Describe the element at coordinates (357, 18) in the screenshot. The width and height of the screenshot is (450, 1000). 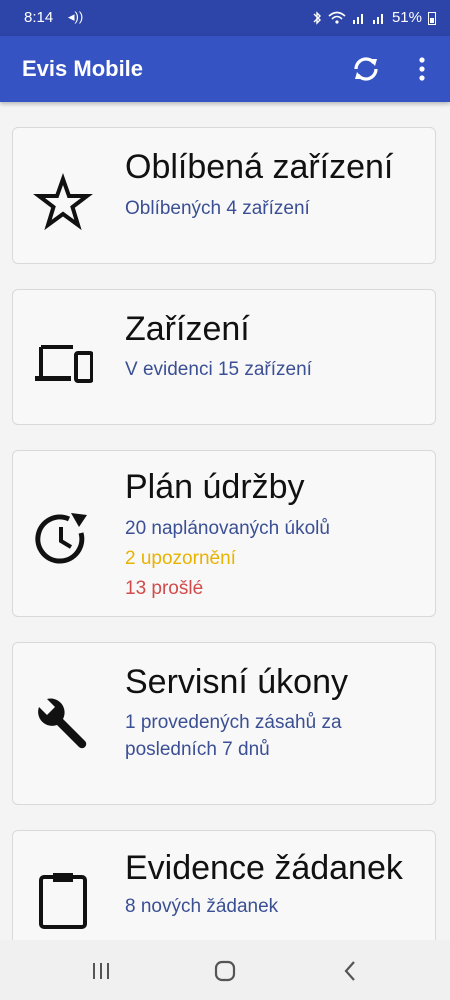
I see `signal-icon` at that location.